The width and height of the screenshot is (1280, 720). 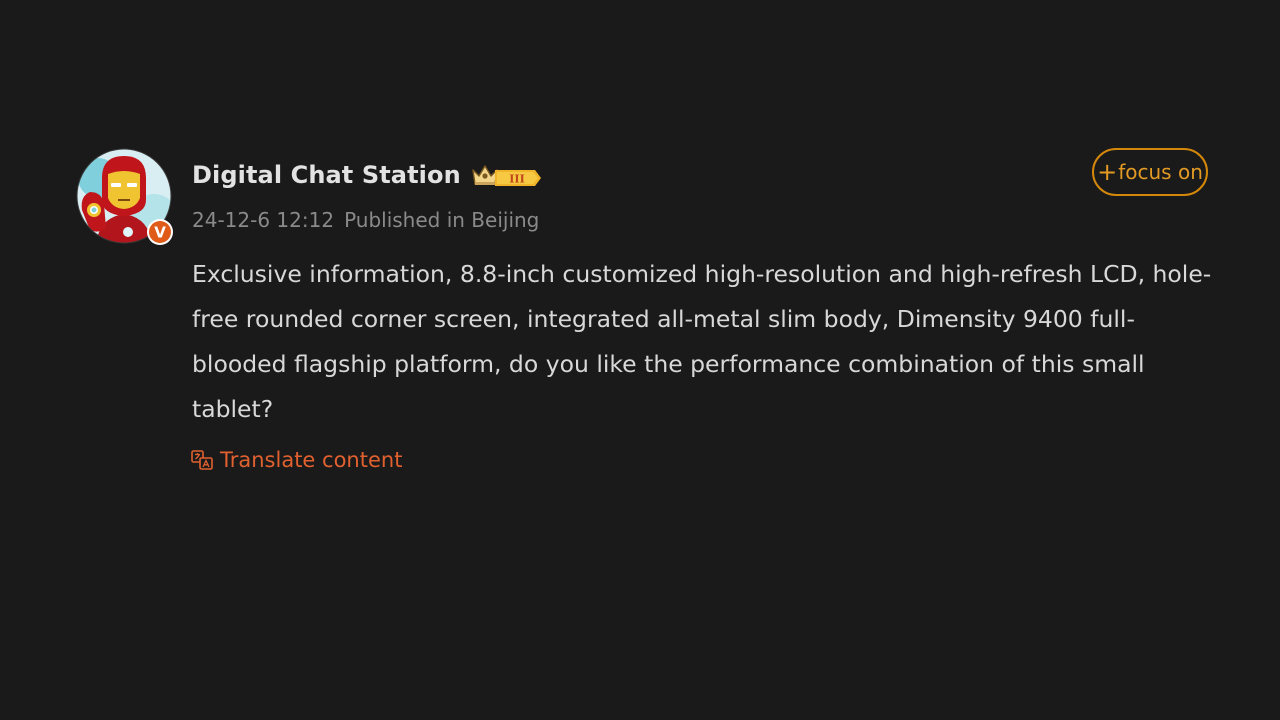 I want to click on follow-button-label: focus on, so click(x=1160, y=172).